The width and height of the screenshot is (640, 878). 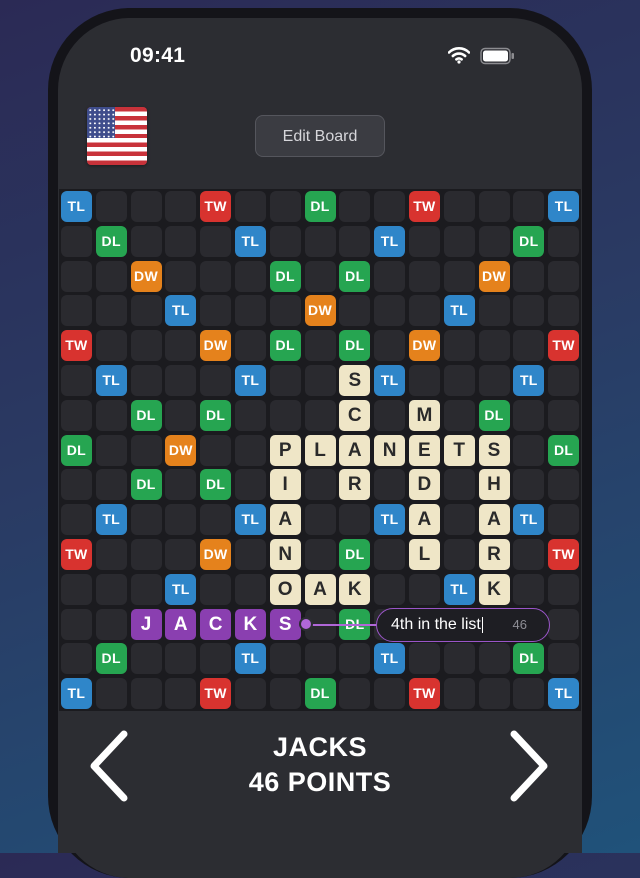 What do you see at coordinates (494, 450) in the screenshot?
I see `letter-tile: S` at bounding box center [494, 450].